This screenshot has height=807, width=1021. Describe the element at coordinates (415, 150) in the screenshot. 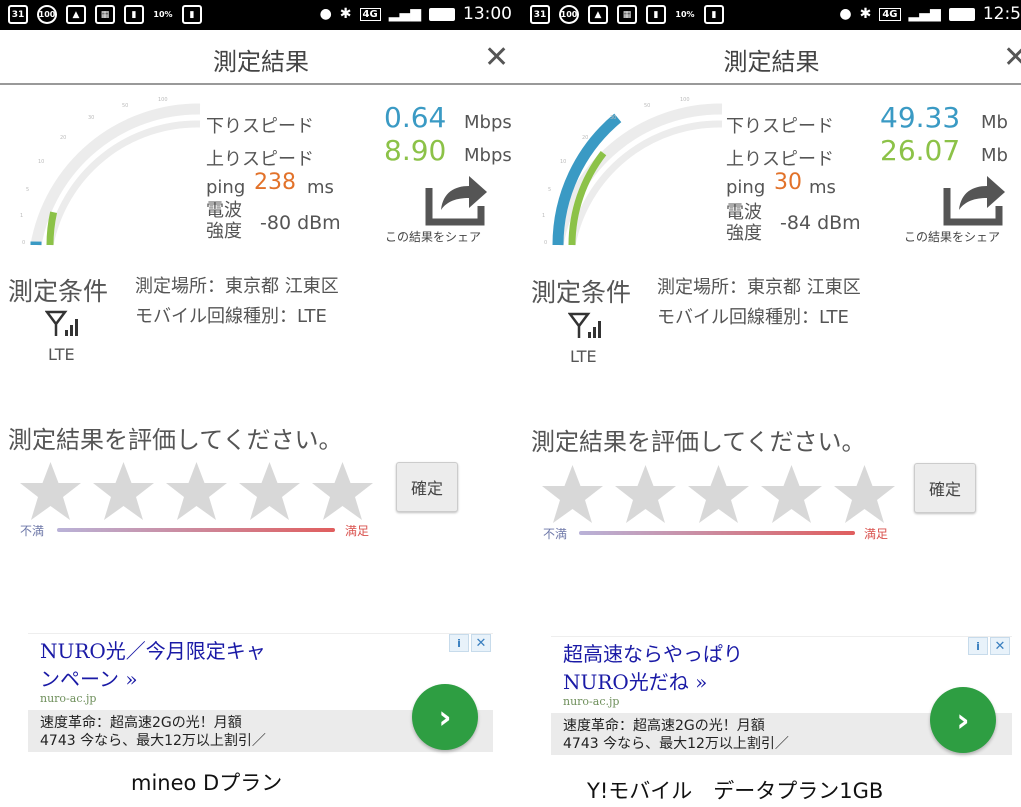

I see `upload-value: 8.90` at that location.